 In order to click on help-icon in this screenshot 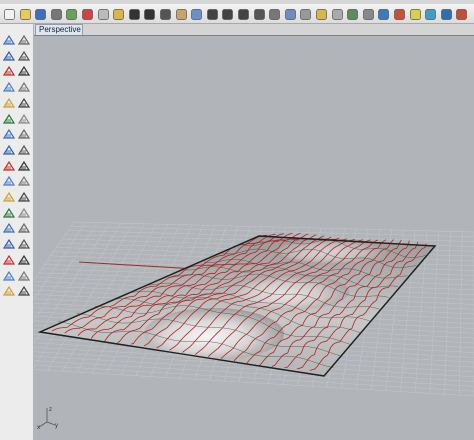, I will do `click(461, 13)`.